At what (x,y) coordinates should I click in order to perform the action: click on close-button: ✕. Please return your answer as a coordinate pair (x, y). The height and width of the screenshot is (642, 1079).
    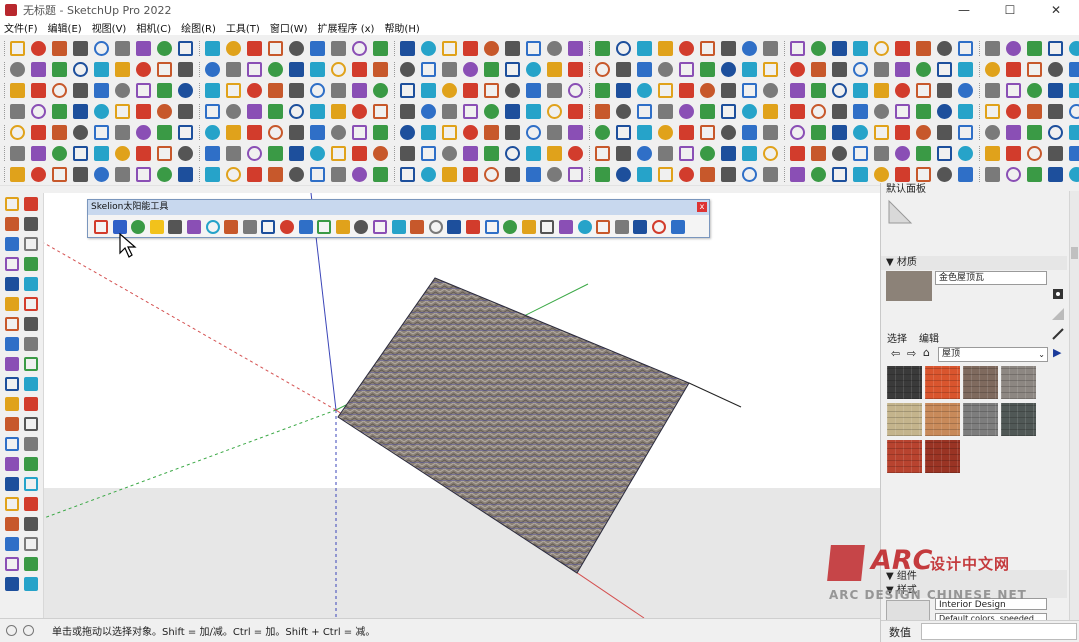
    Looking at the image, I should click on (1056, 9).